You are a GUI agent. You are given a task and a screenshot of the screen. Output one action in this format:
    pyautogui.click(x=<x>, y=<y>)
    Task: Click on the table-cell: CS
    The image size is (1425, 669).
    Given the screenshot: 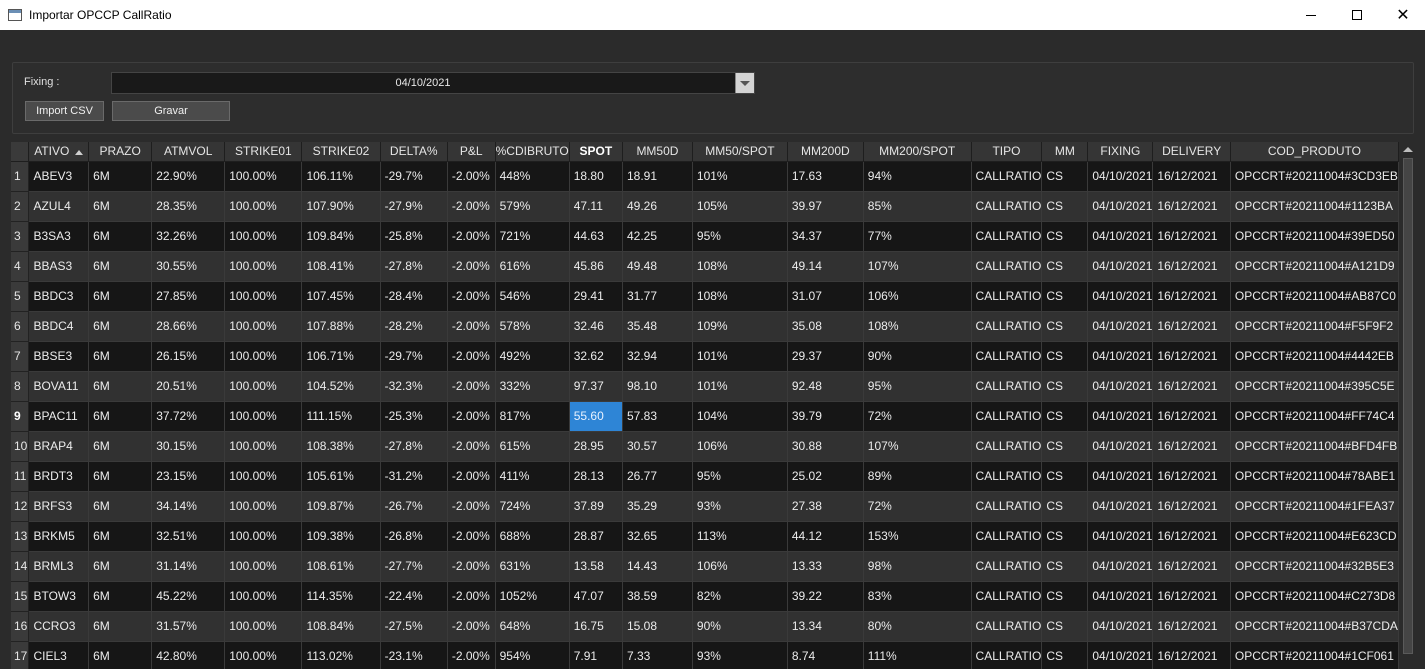 What is the action you would take?
    pyautogui.click(x=1065, y=266)
    